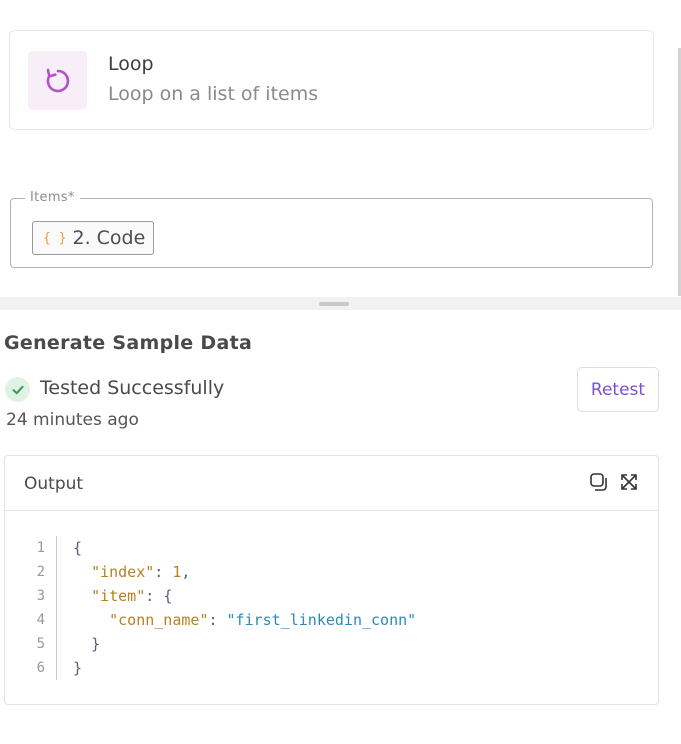 The width and height of the screenshot is (681, 744). I want to click on items-label: Items*, so click(52, 197).